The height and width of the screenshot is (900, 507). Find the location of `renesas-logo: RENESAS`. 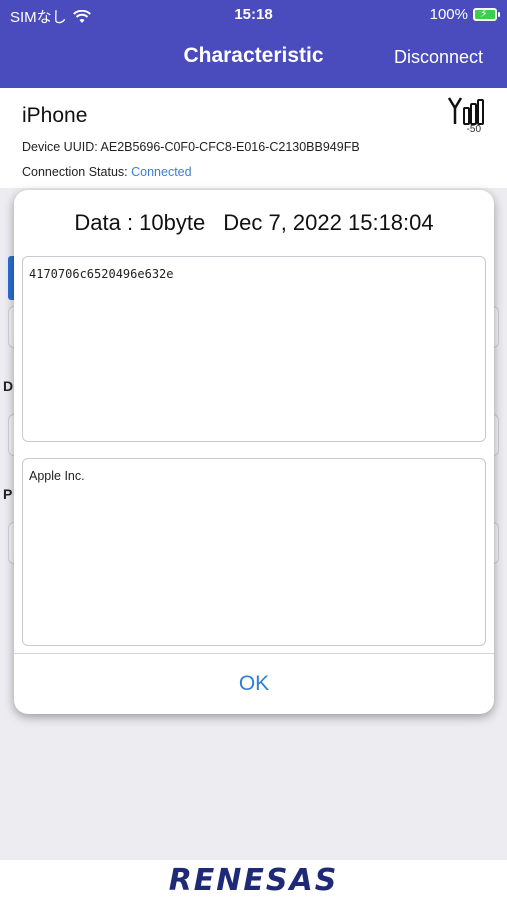

renesas-logo: RENESAS is located at coordinates (253, 880).